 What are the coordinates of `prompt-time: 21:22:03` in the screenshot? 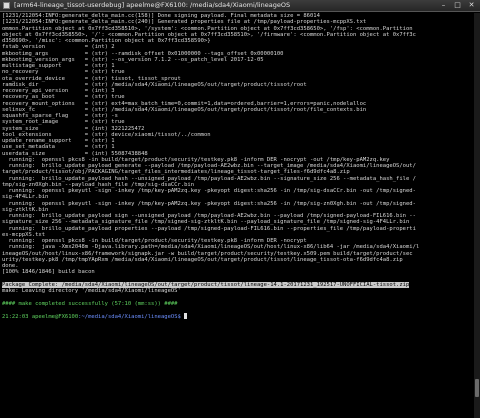 It's located at (15, 317).